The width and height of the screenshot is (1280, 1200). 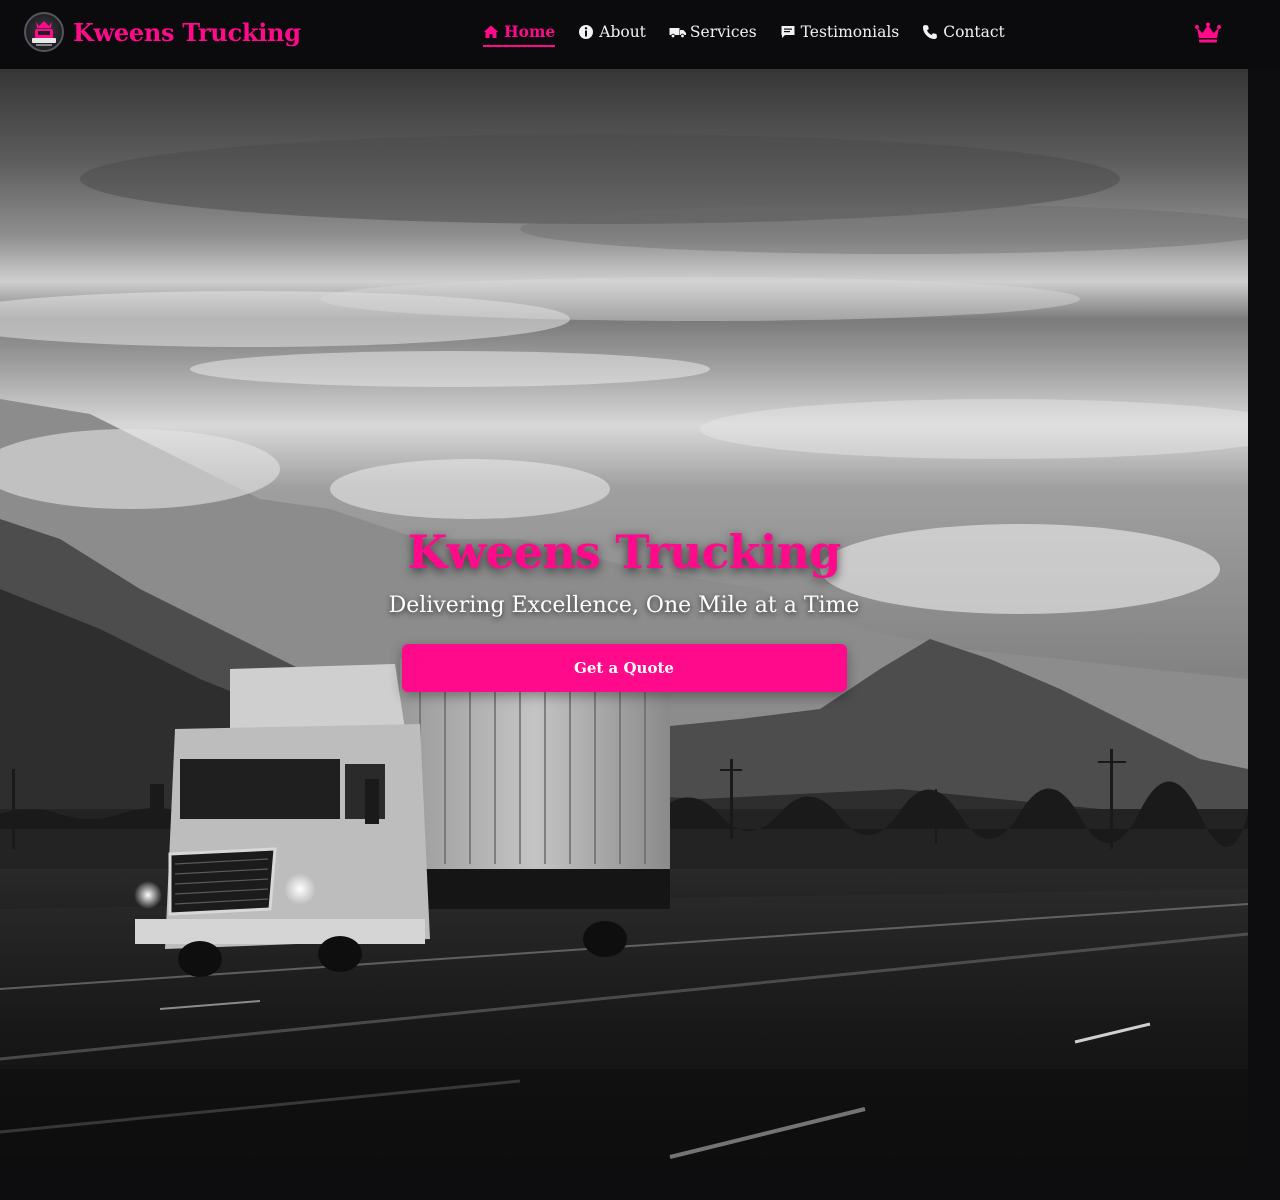 What do you see at coordinates (622, 31) in the screenshot?
I see `nav-about-label: About` at bounding box center [622, 31].